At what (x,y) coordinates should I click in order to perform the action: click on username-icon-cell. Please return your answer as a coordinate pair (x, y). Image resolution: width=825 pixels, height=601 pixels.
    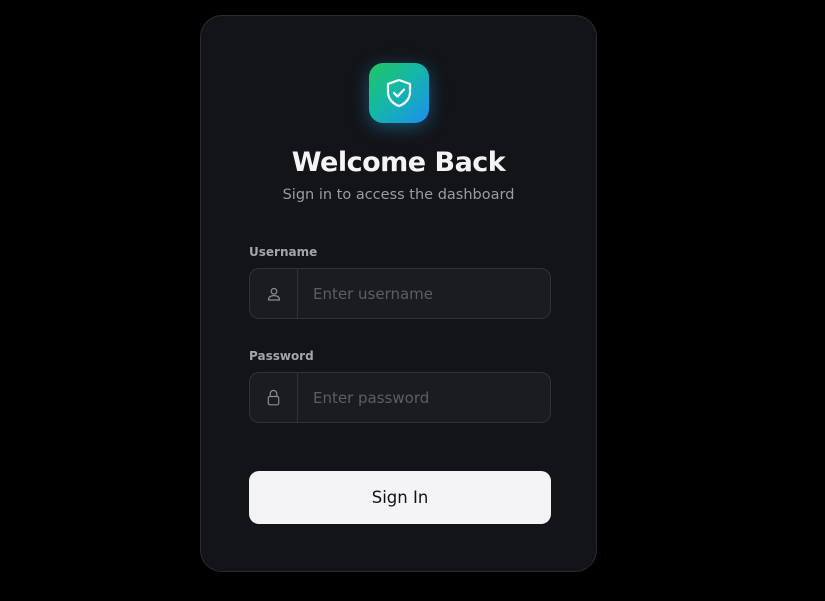
    Looking at the image, I should click on (274, 293).